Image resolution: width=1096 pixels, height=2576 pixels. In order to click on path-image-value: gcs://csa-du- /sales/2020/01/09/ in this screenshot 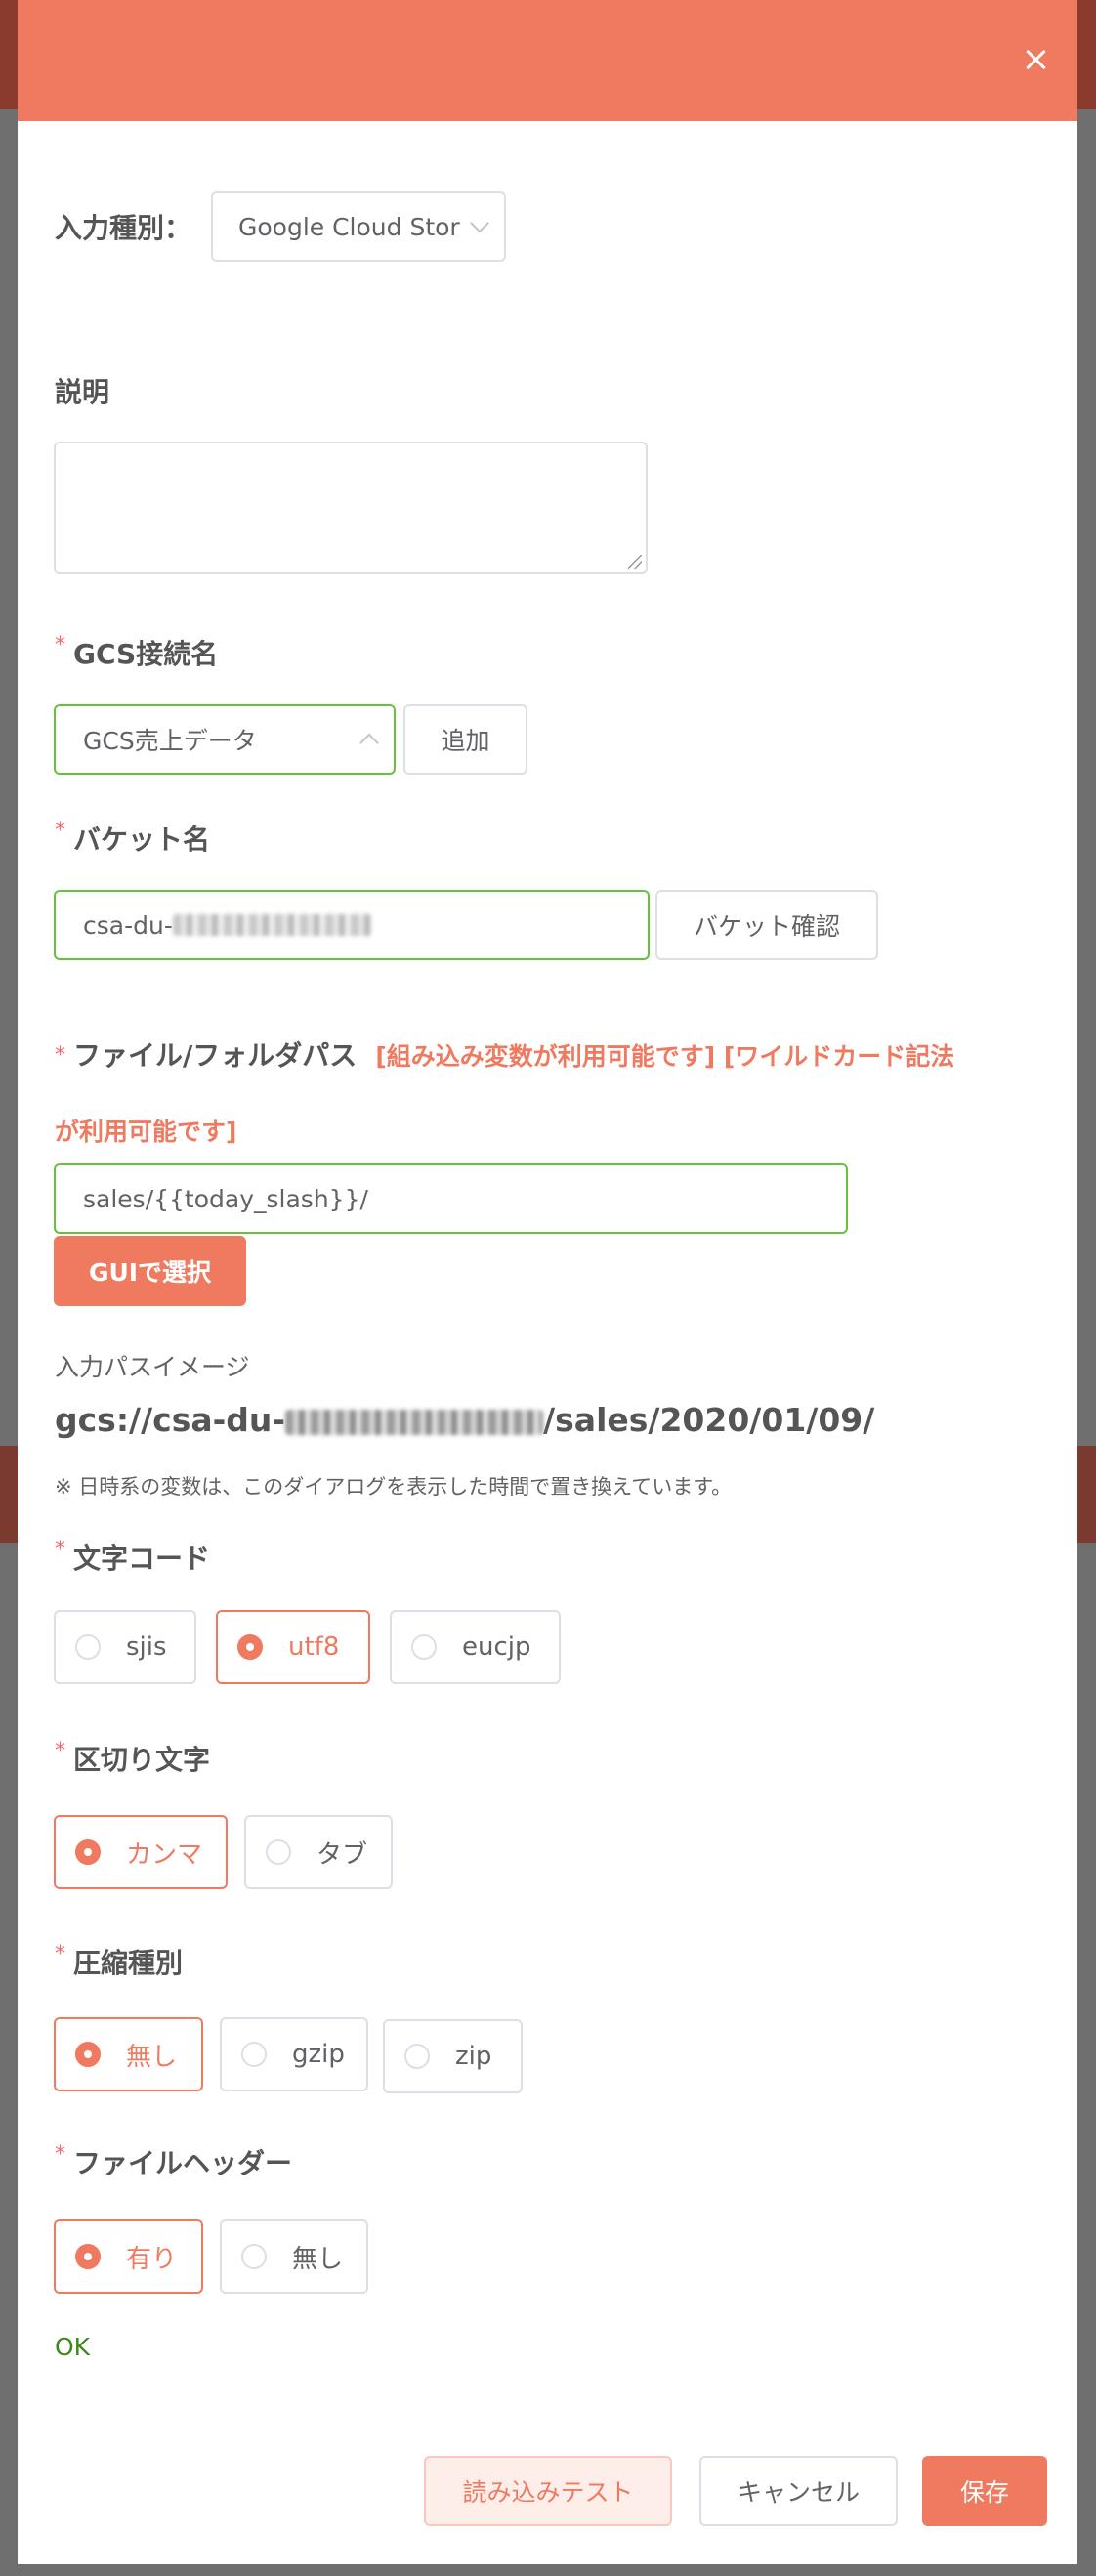, I will do `click(464, 1420)`.